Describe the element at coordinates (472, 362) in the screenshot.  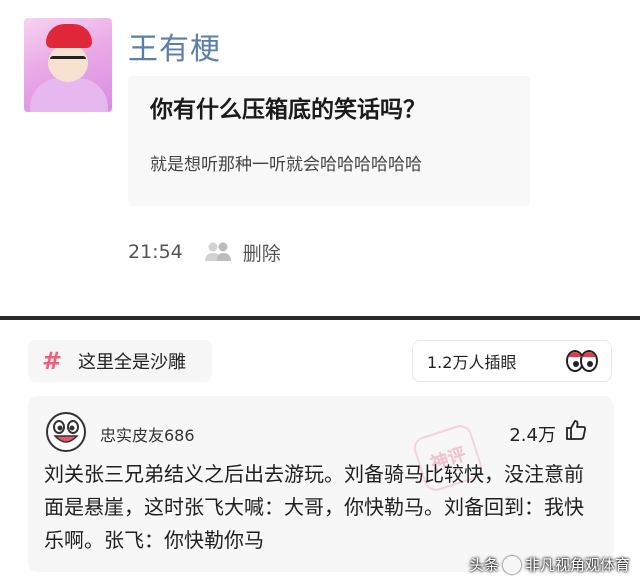
I see `views-count: 1.2万人插眼` at that location.